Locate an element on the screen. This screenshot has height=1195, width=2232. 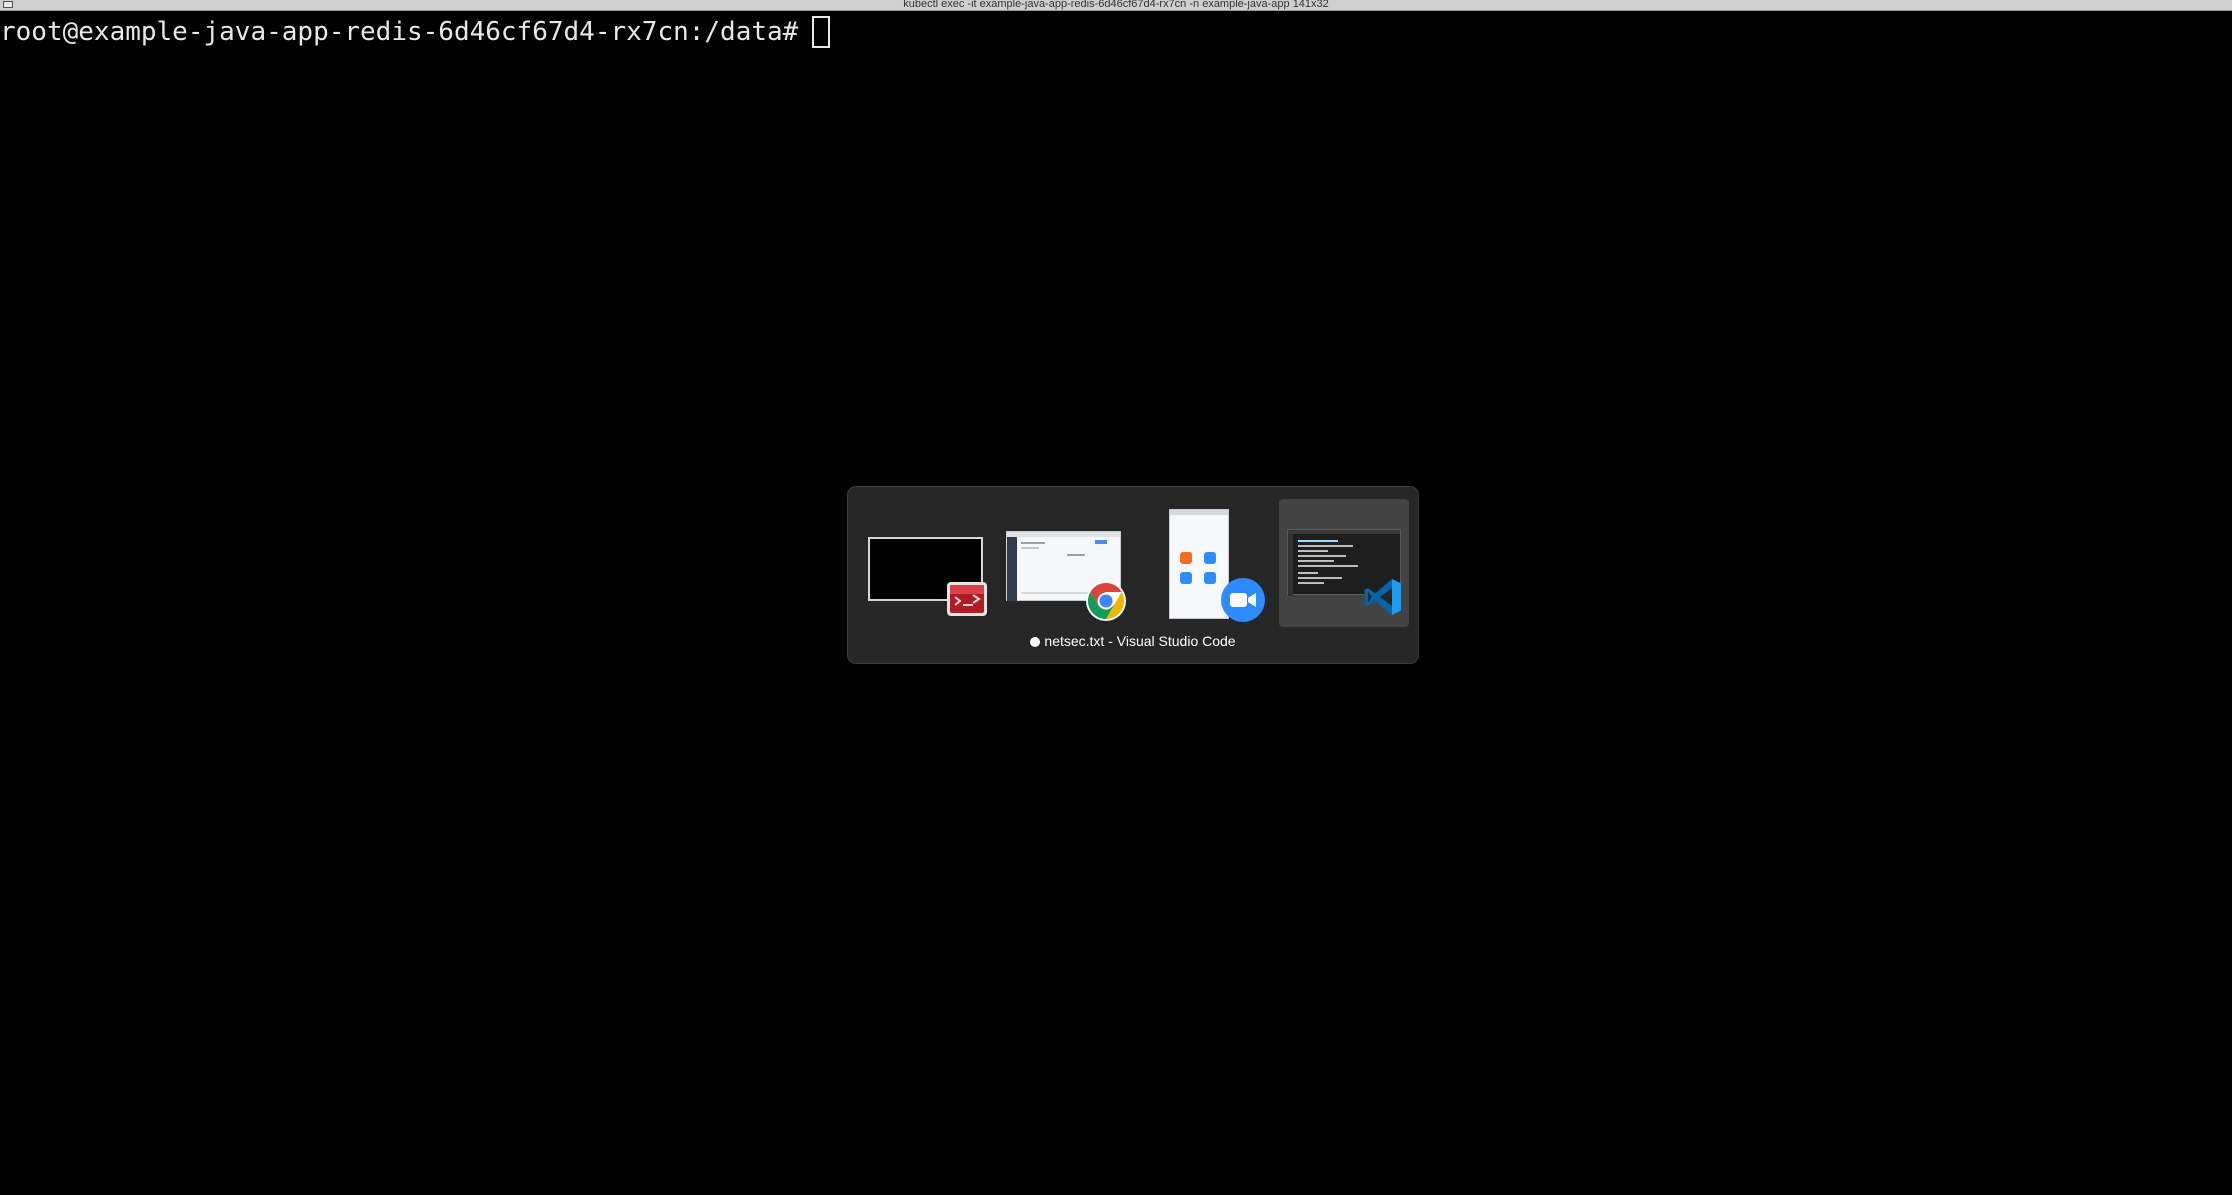
chrome-icon is located at coordinates (1106, 601).